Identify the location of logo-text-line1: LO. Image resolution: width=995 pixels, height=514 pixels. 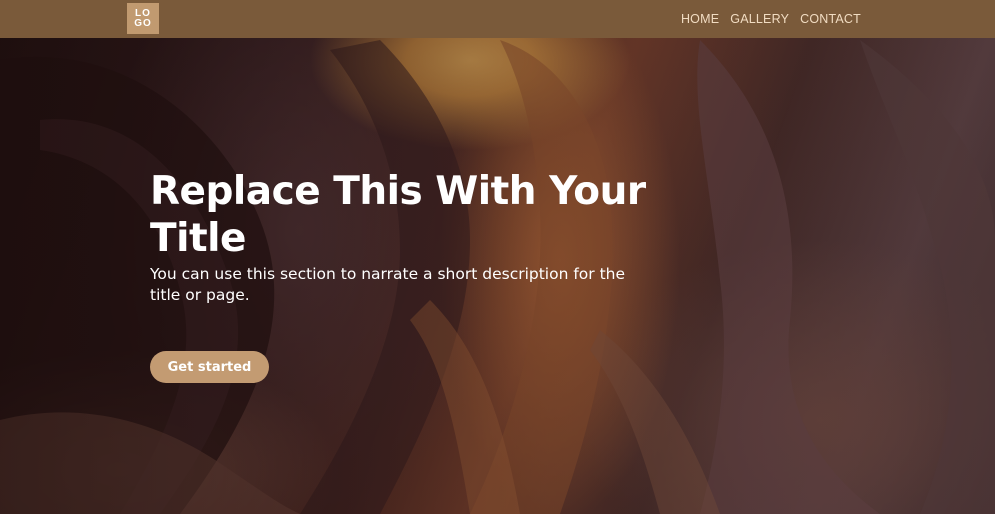
(143, 13).